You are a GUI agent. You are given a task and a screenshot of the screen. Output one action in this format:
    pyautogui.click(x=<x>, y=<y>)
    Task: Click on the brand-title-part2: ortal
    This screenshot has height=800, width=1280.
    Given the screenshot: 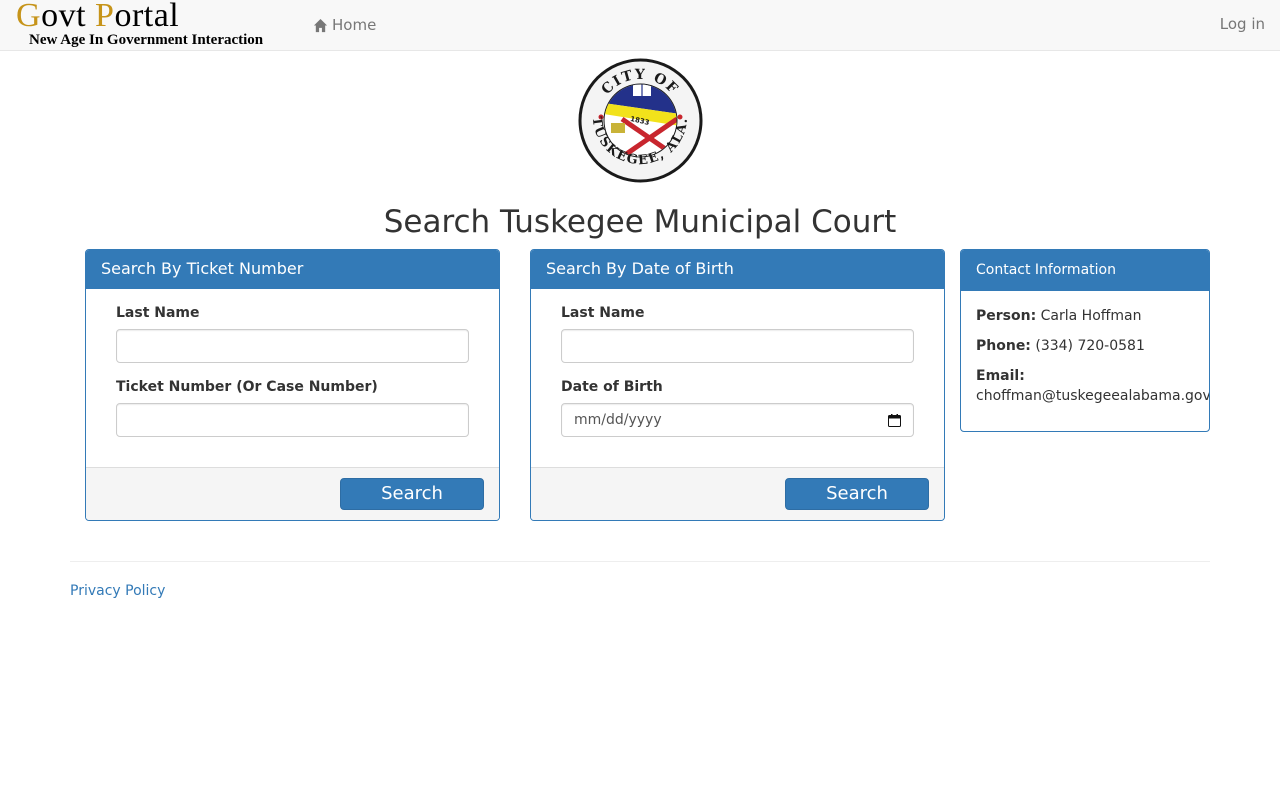 What is the action you would take?
    pyautogui.click(x=147, y=17)
    